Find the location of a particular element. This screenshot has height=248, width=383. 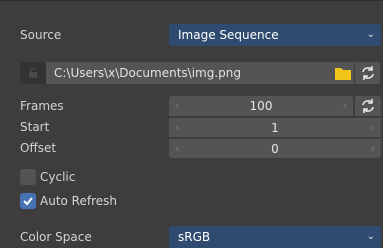

file-path-text: C:\Users\x\Documents\img.png is located at coordinates (148, 73).